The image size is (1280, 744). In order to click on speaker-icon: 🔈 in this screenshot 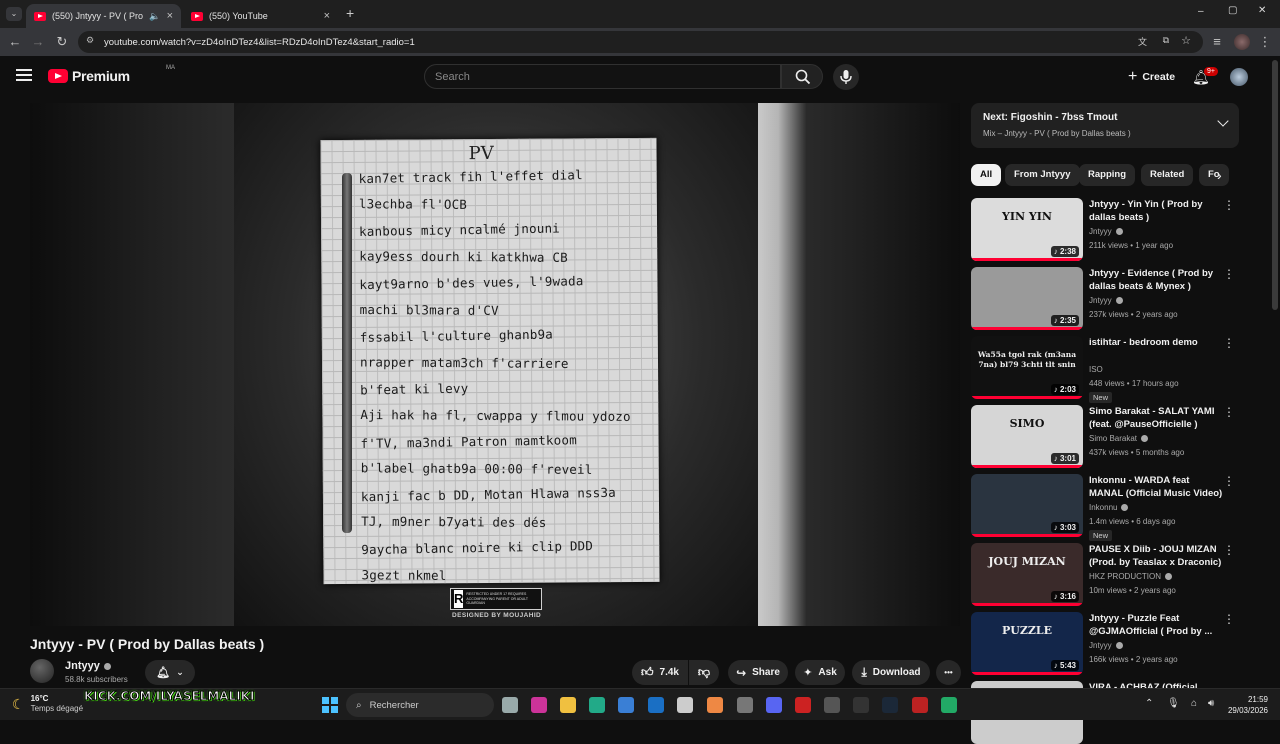, I will do `click(154, 16)`.